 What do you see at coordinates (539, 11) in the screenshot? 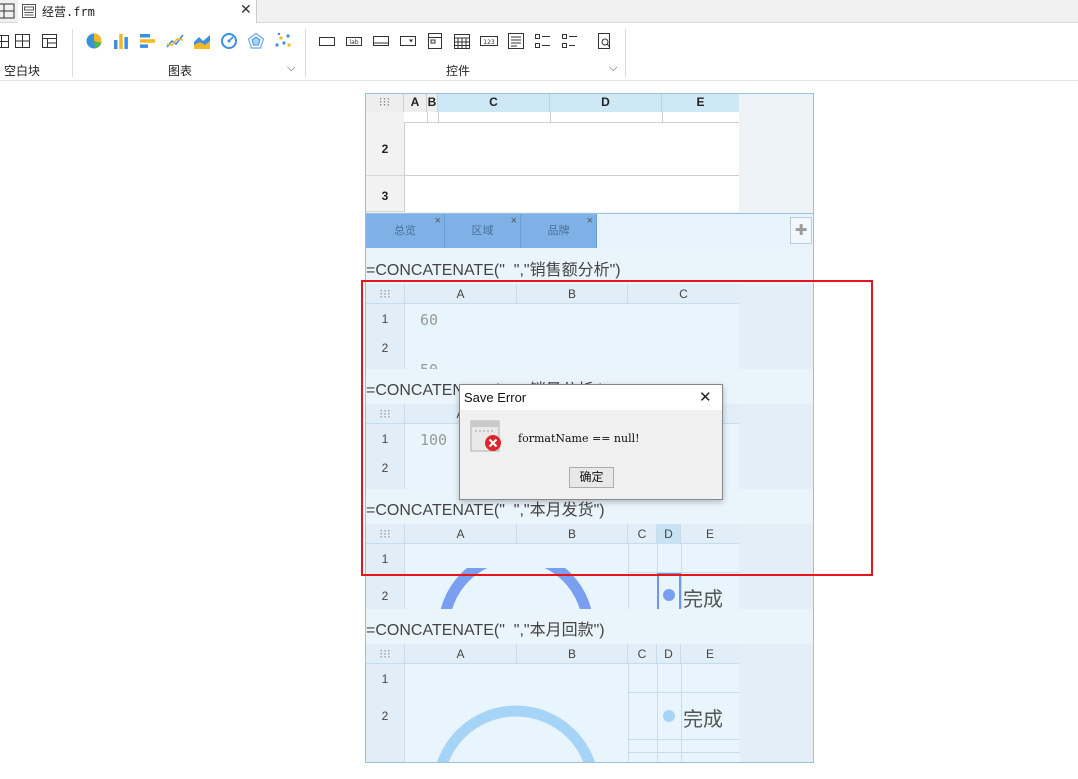
I see `document-tab-strip: 经营.frm ✕` at bounding box center [539, 11].